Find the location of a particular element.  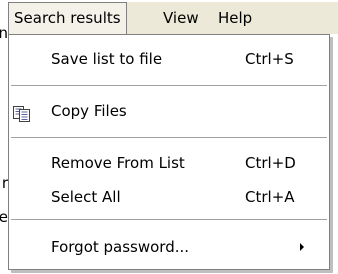

menu-item-remove-from-list: Remove From List Ctrl+D is located at coordinates (169, 163).